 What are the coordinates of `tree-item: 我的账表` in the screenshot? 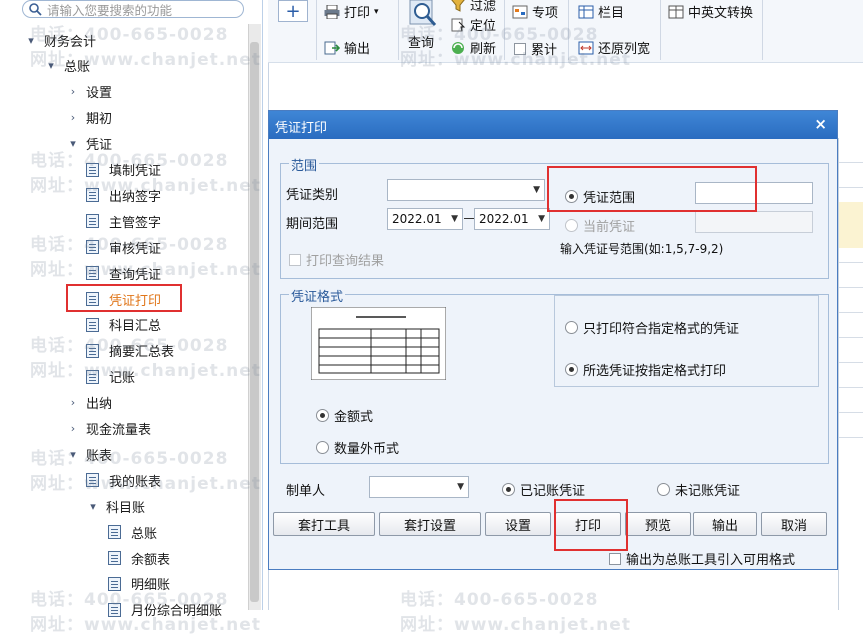 It's located at (123, 480).